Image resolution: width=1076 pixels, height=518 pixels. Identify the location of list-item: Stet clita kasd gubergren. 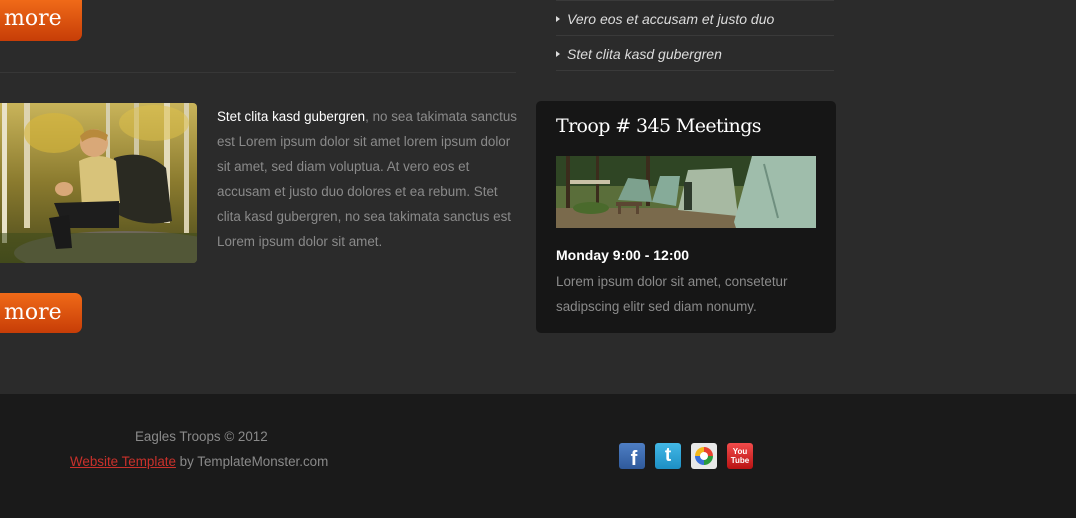
(695, 53).